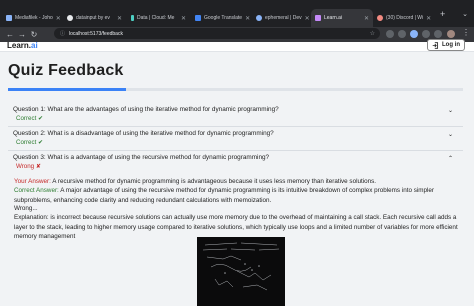  I want to click on bookmark-star-icon: ☆, so click(372, 33).